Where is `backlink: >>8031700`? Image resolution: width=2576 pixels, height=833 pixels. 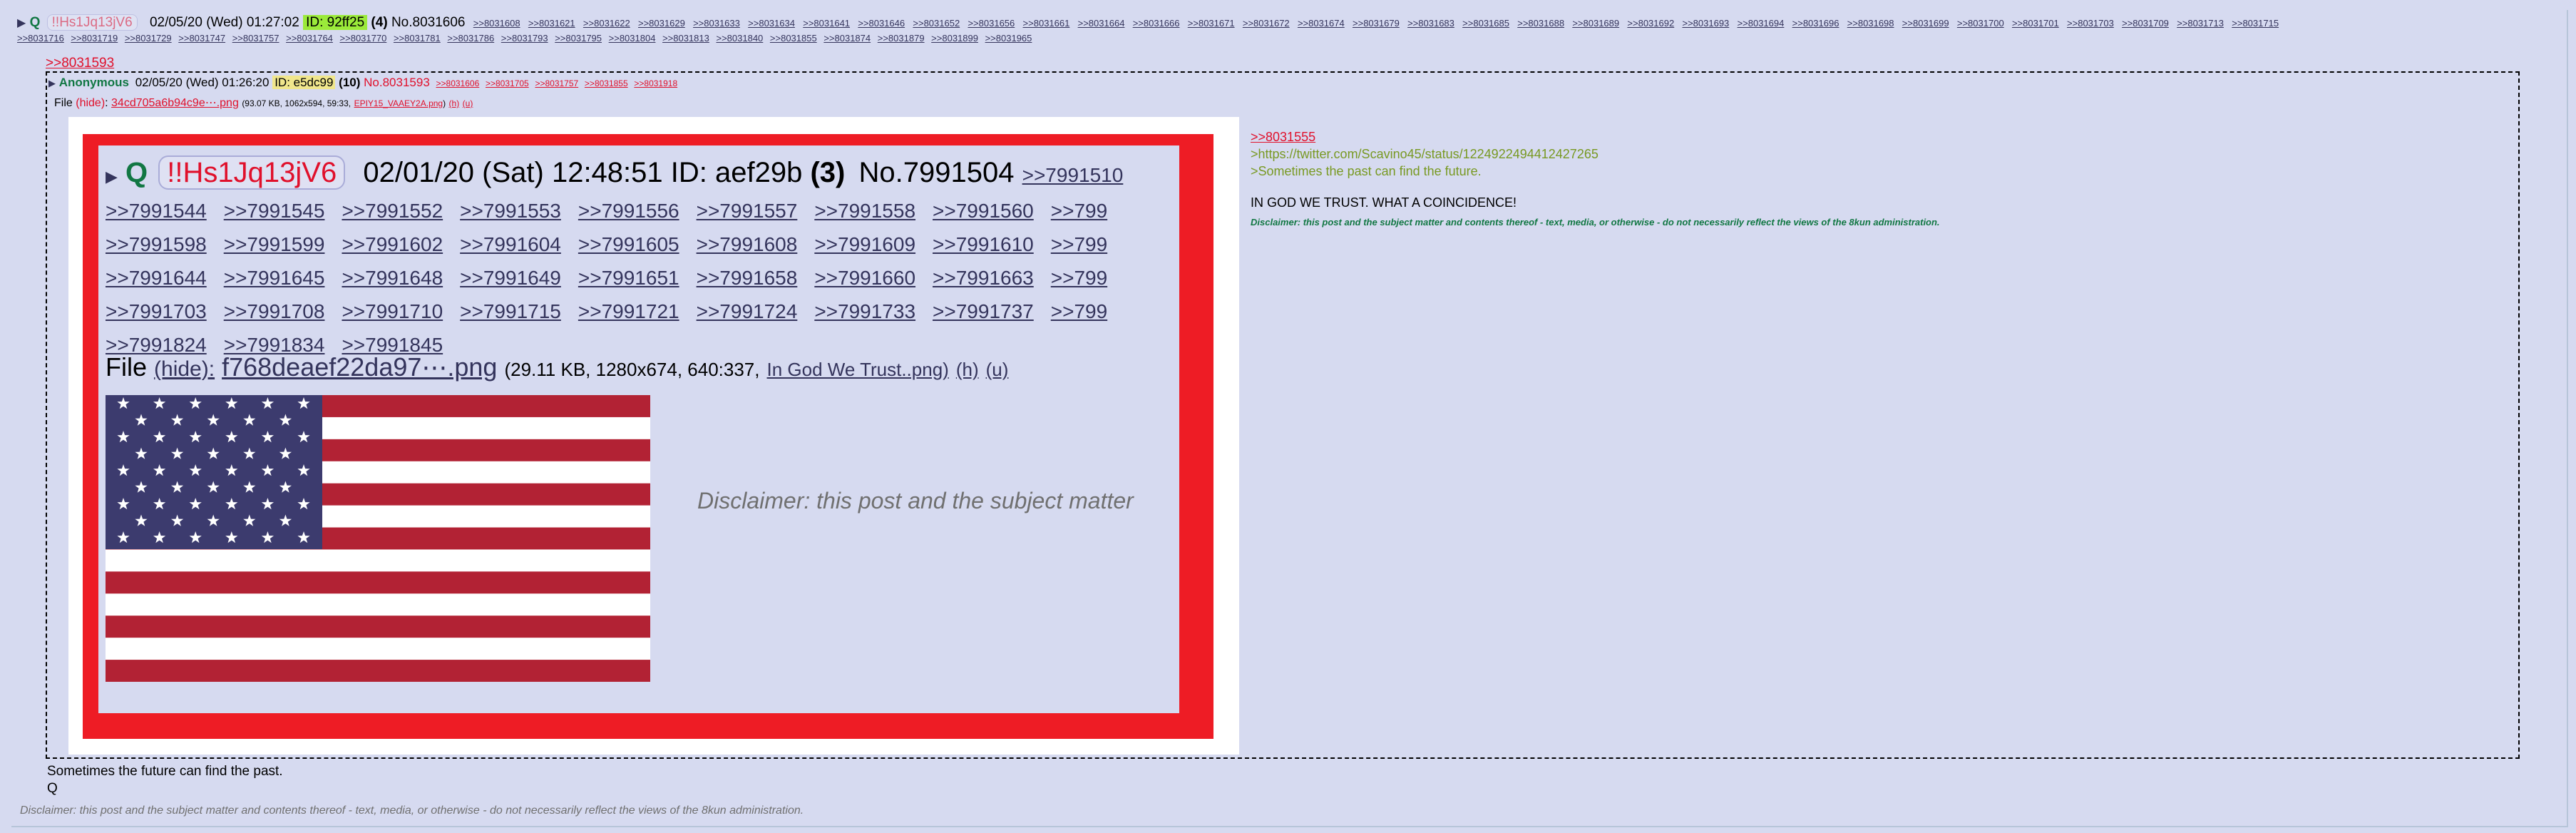 backlink: >>8031700 is located at coordinates (1980, 23).